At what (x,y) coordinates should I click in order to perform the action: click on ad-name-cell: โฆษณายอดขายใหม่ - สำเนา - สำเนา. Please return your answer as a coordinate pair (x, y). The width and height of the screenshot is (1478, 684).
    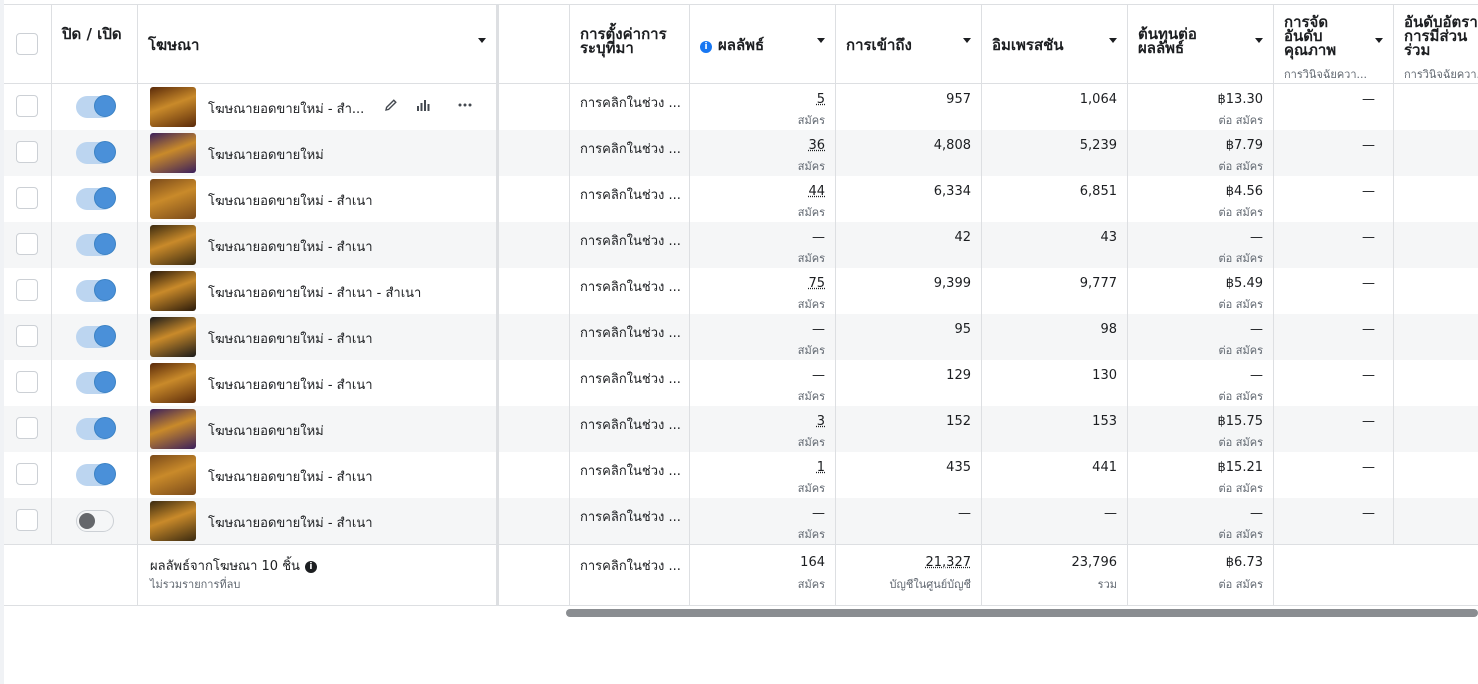
    Looking at the image, I should click on (318, 291).